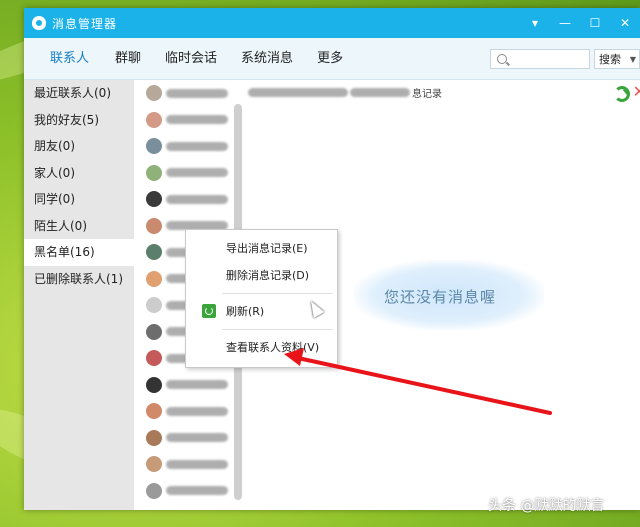  Describe the element at coordinates (535, 23) in the screenshot. I see `menu-dropdown-icon: ▾` at that location.